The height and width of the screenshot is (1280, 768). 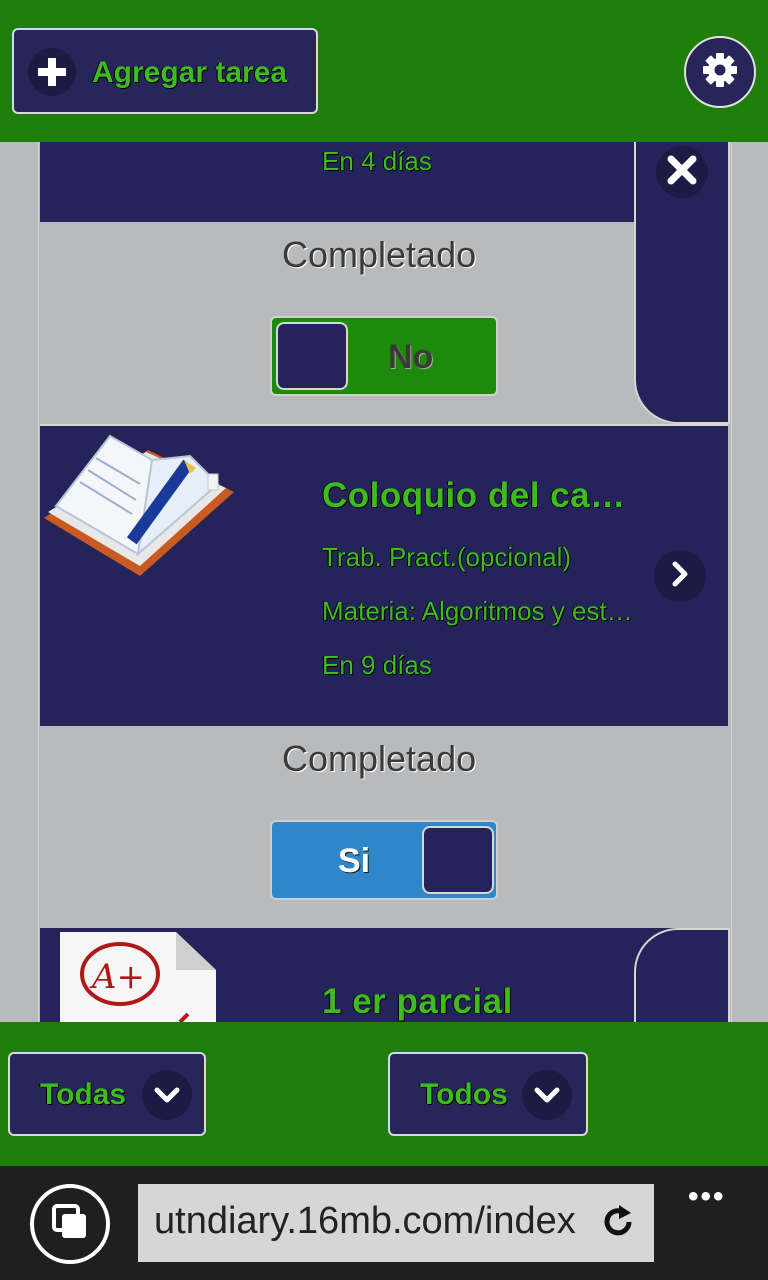 I want to click on svg-text: A+, so click(x=117, y=977).